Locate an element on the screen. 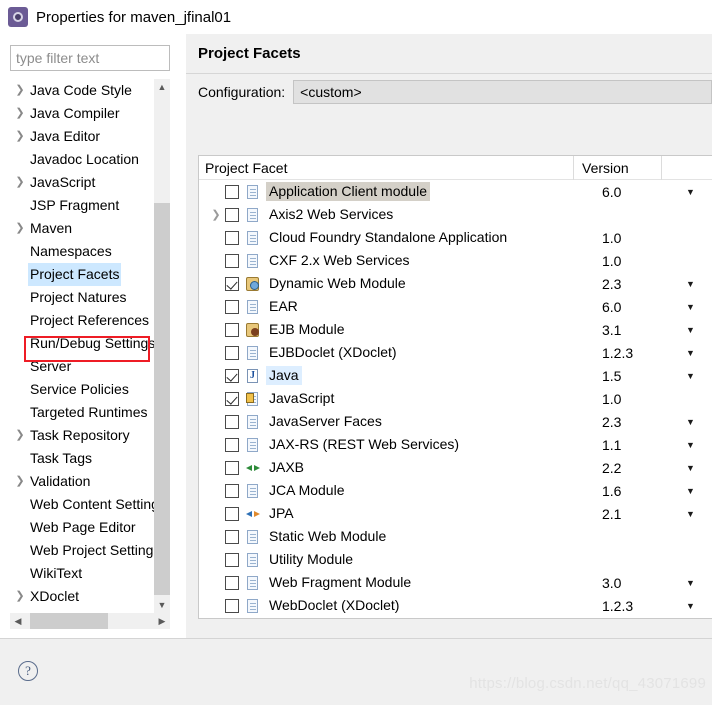 This screenshot has height=705, width=712. sidebar-item-namespaces: ❯Namespaces is located at coordinates (82, 251).